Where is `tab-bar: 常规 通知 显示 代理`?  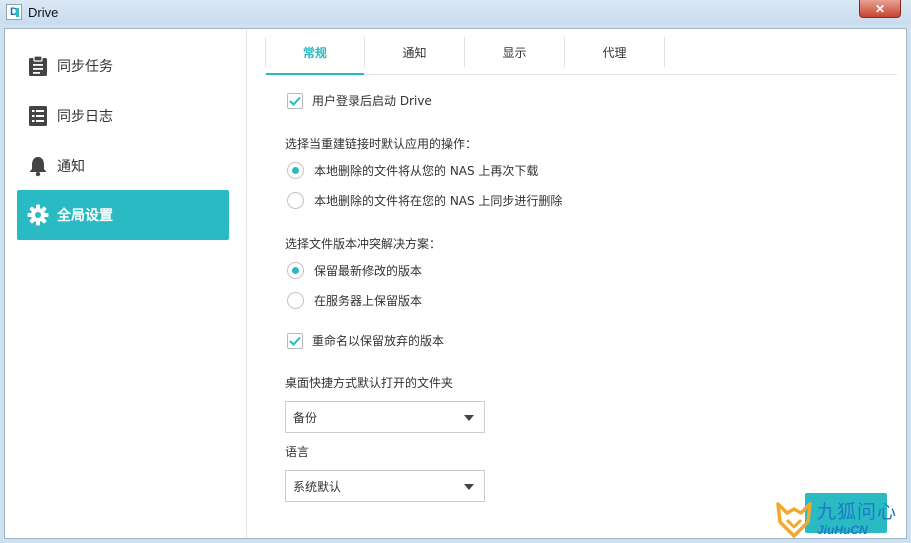 tab-bar: 常规 通知 显示 代理 is located at coordinates (581, 56).